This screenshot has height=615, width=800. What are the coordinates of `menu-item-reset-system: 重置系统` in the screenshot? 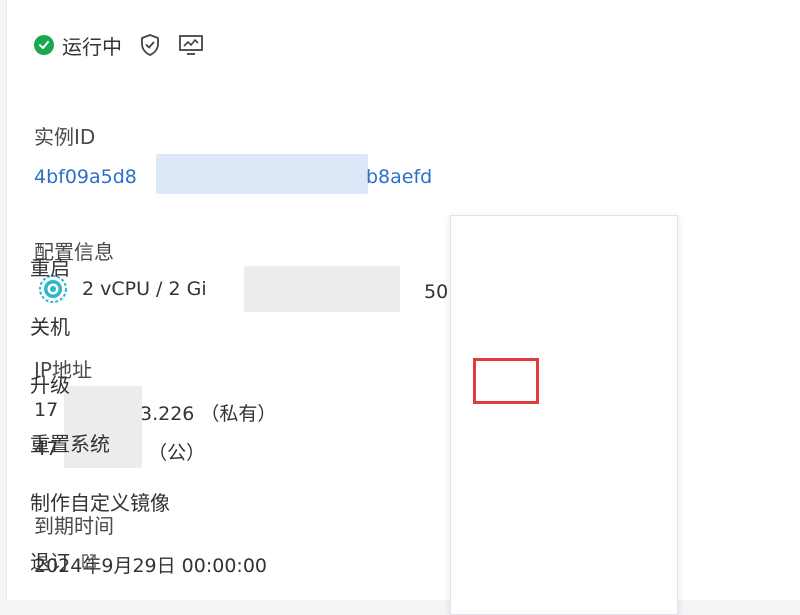 It's located at (70, 442).